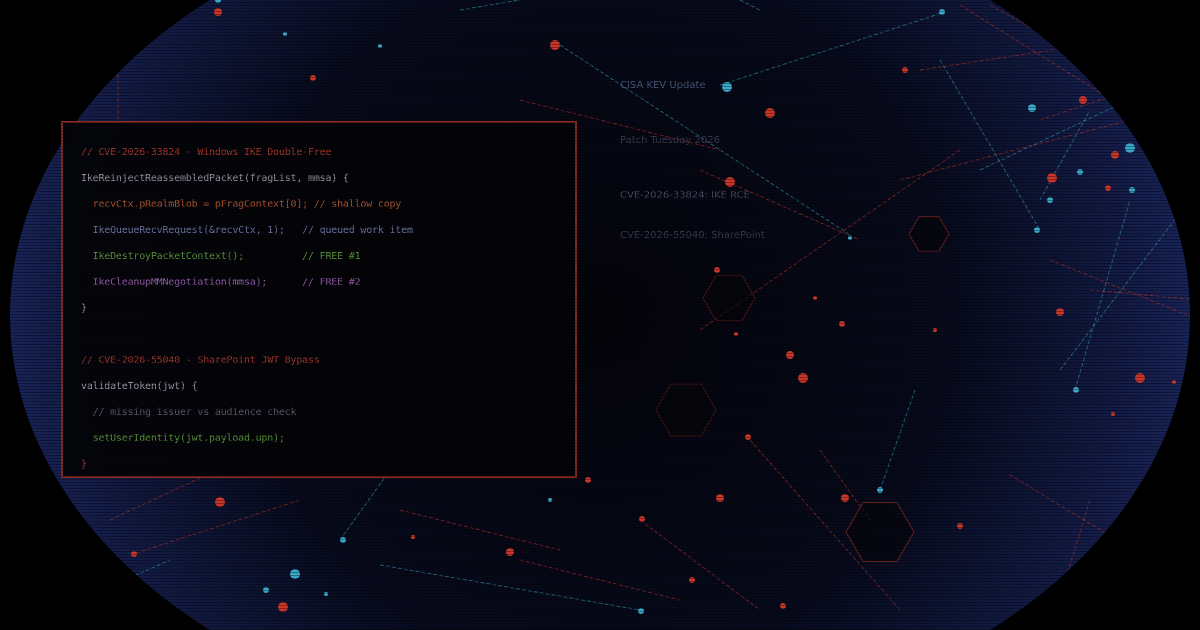 The height and width of the screenshot is (630, 1200). I want to click on cve-sharepoint-label: CVE-2026-55040: SharePoint, so click(692, 235).